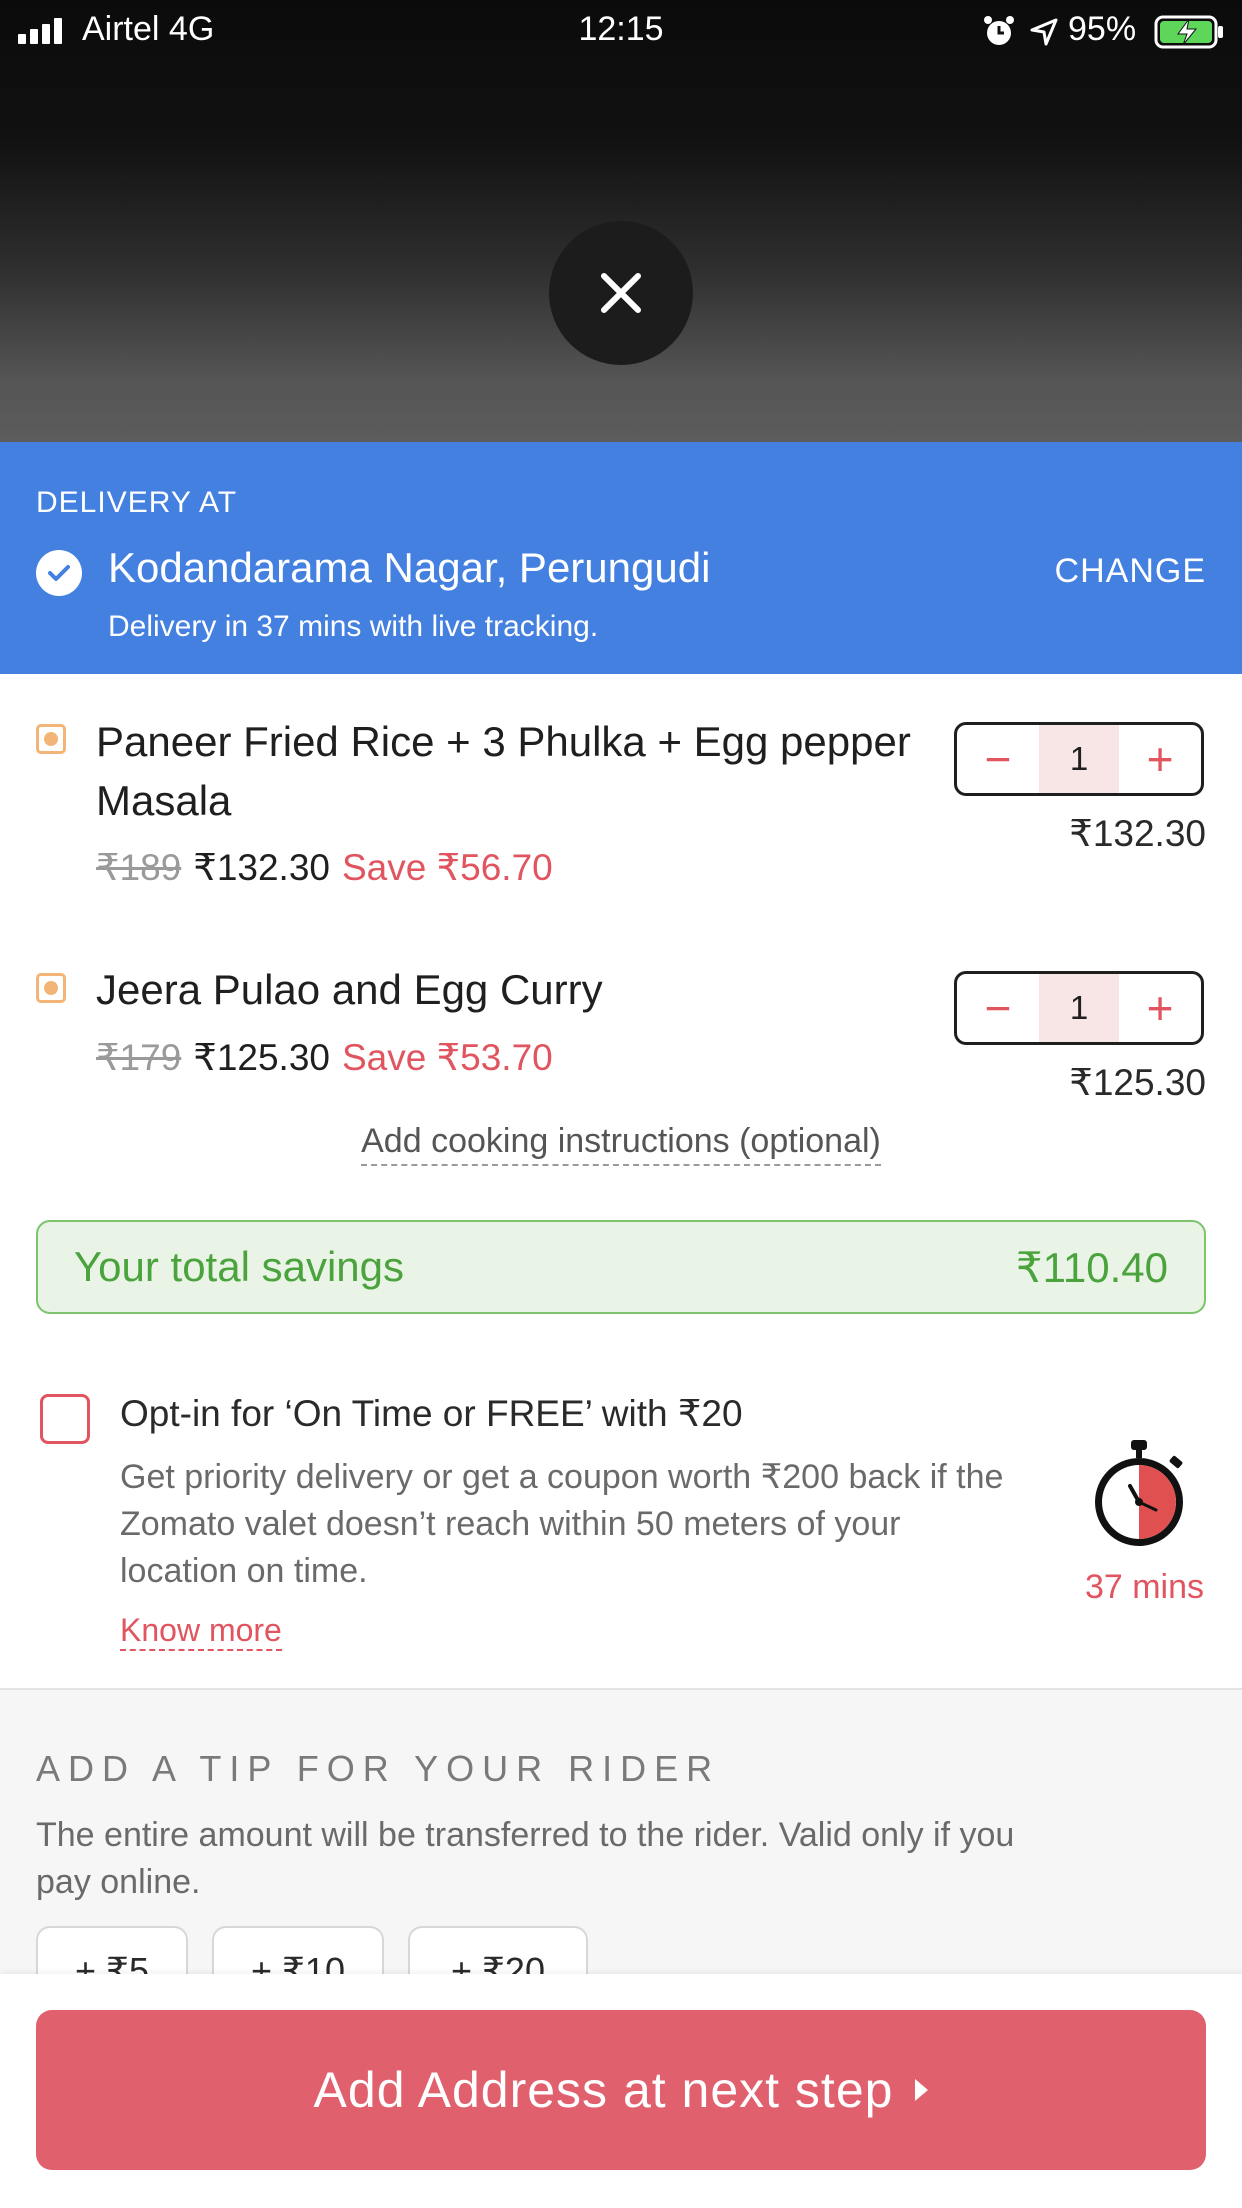  I want to click on item-total: ₹125.30, so click(1137, 1082).